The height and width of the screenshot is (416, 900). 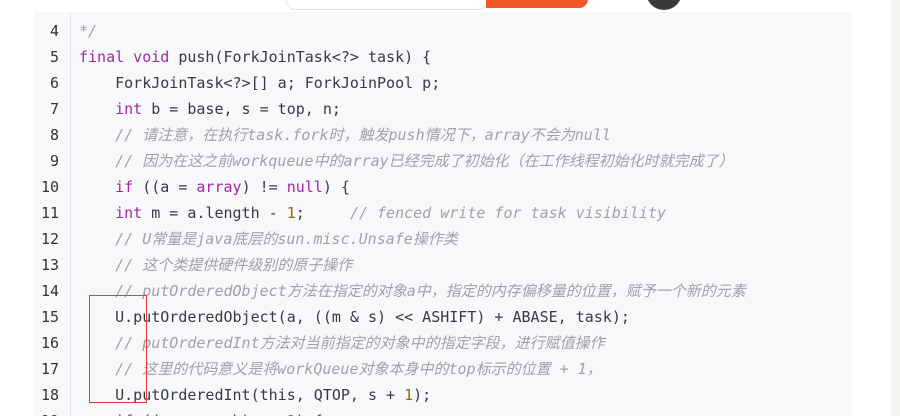 I want to click on code-line: 10 if ((a = array) != null) {, so click(x=443, y=187).